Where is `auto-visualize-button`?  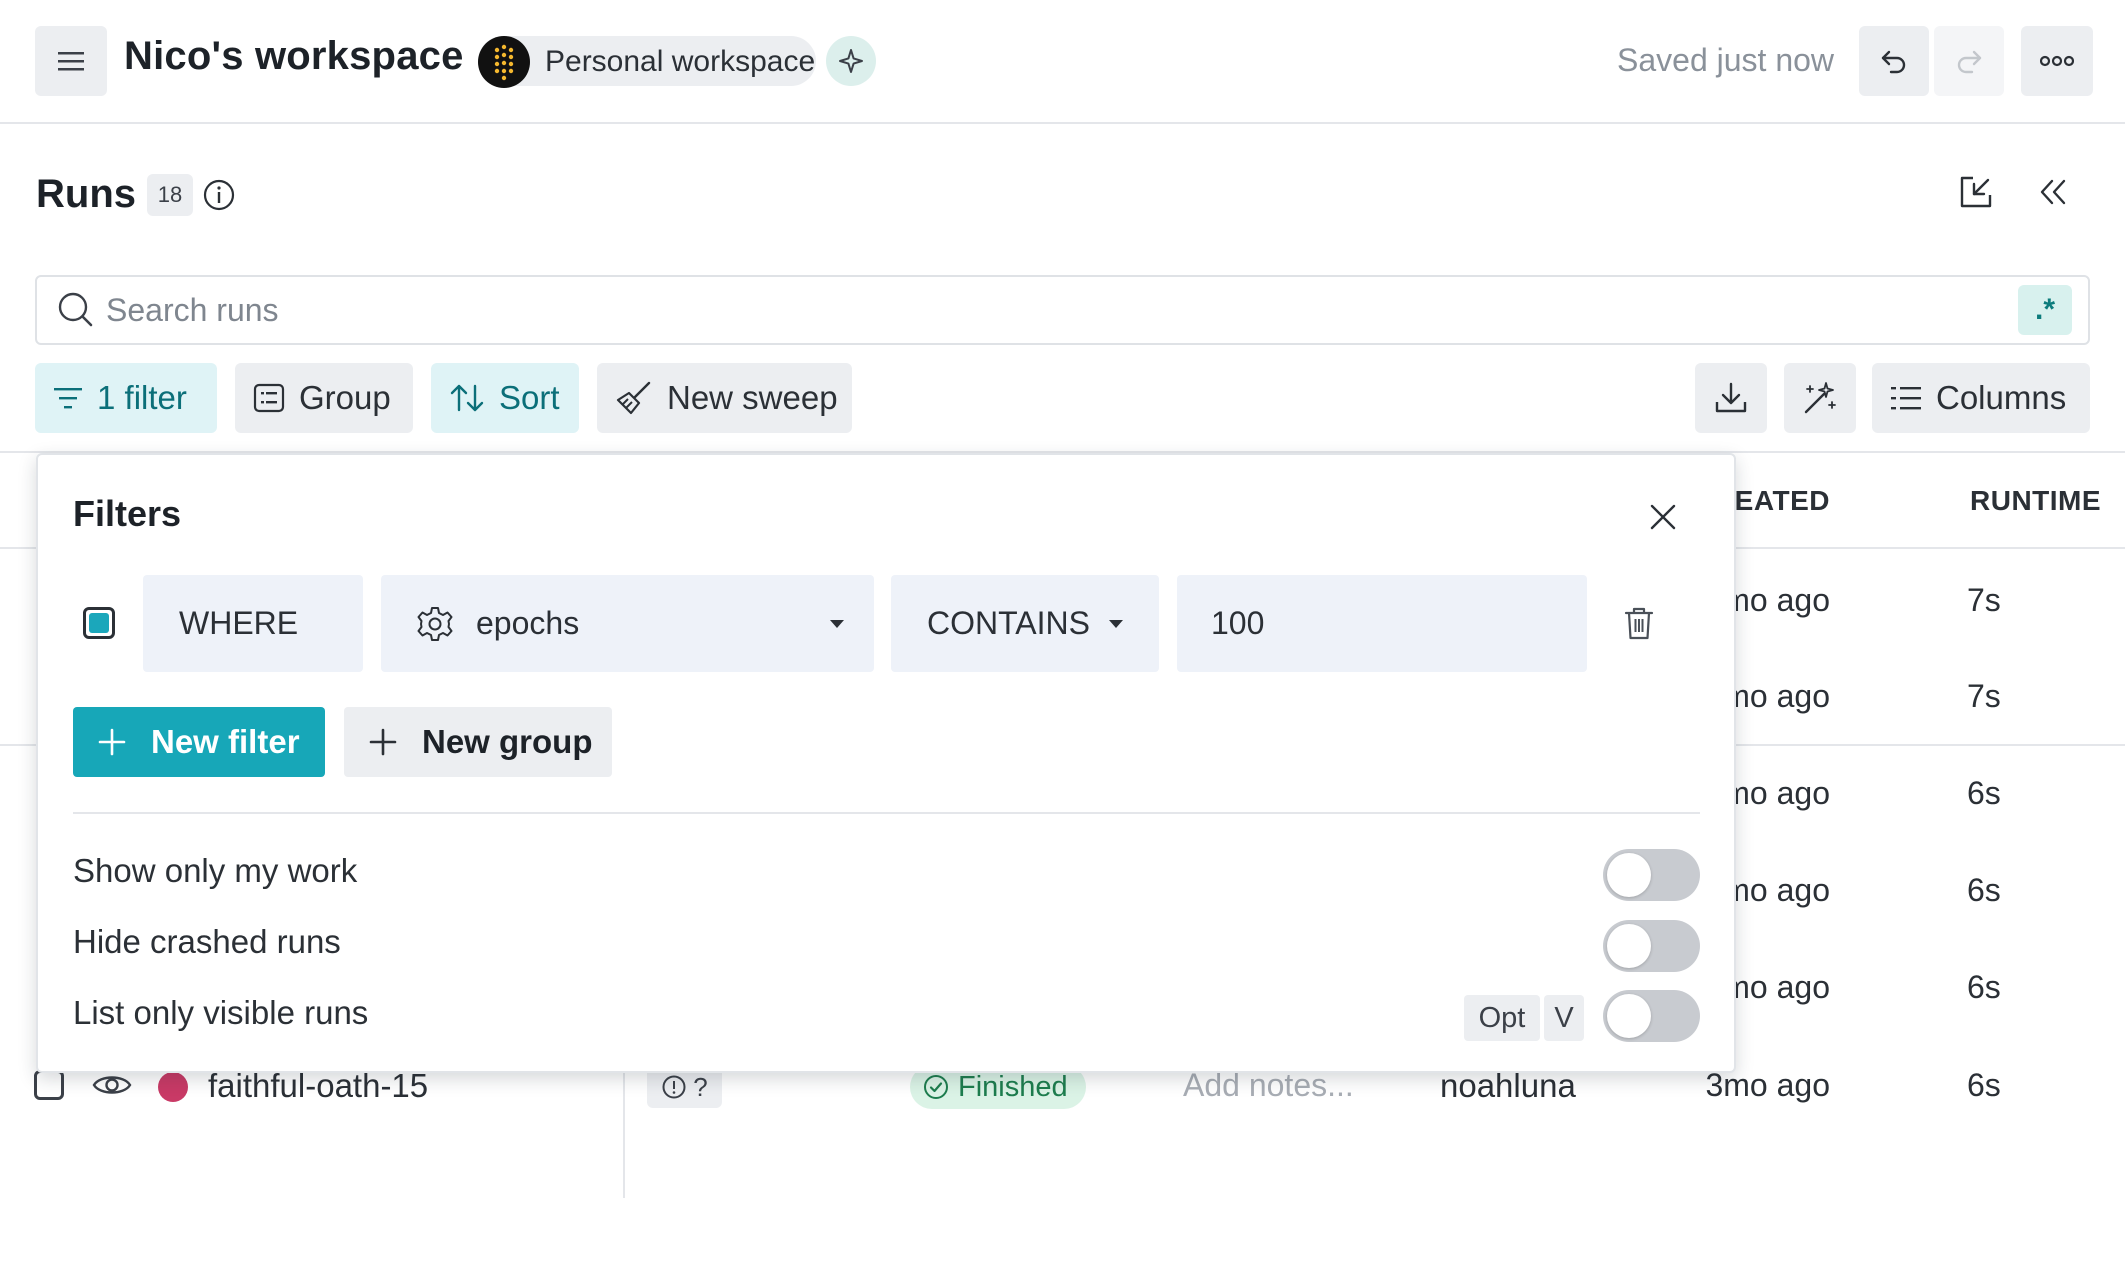 auto-visualize-button is located at coordinates (1820, 398).